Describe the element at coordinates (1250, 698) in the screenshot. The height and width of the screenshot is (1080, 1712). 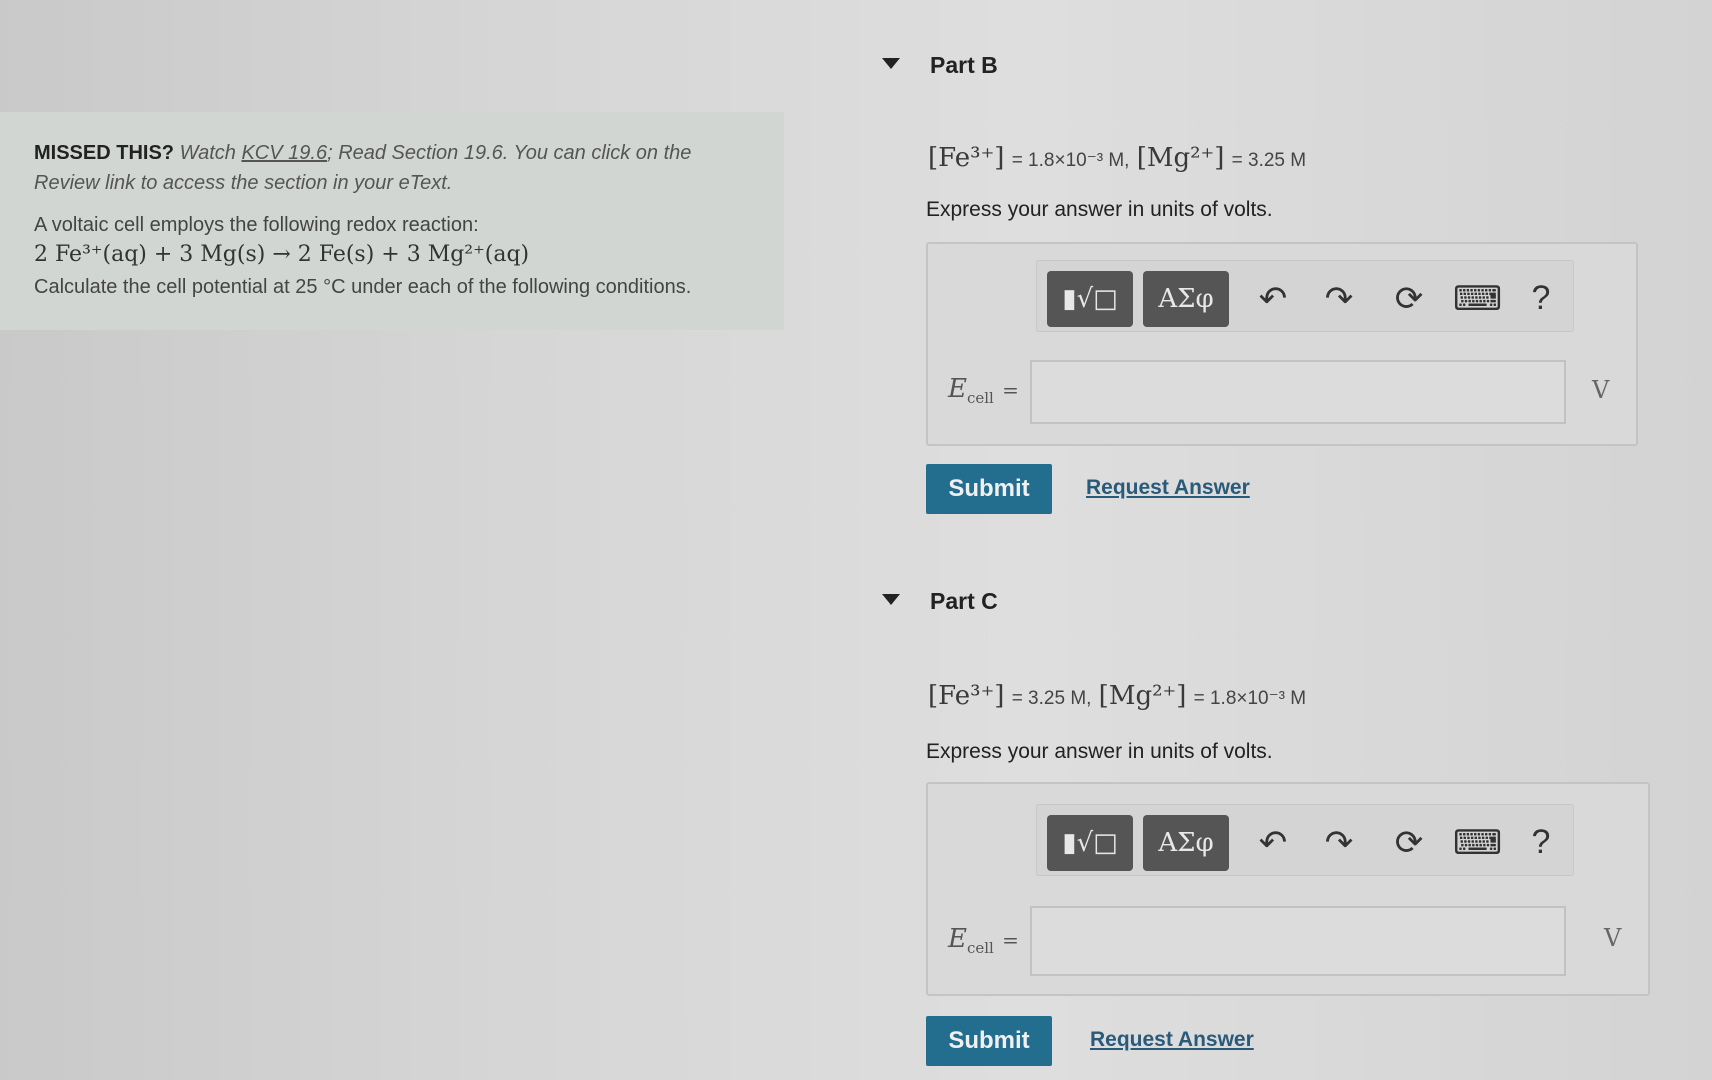
I see `mg-concentration-value: = 1.8×10⁻³ M` at that location.